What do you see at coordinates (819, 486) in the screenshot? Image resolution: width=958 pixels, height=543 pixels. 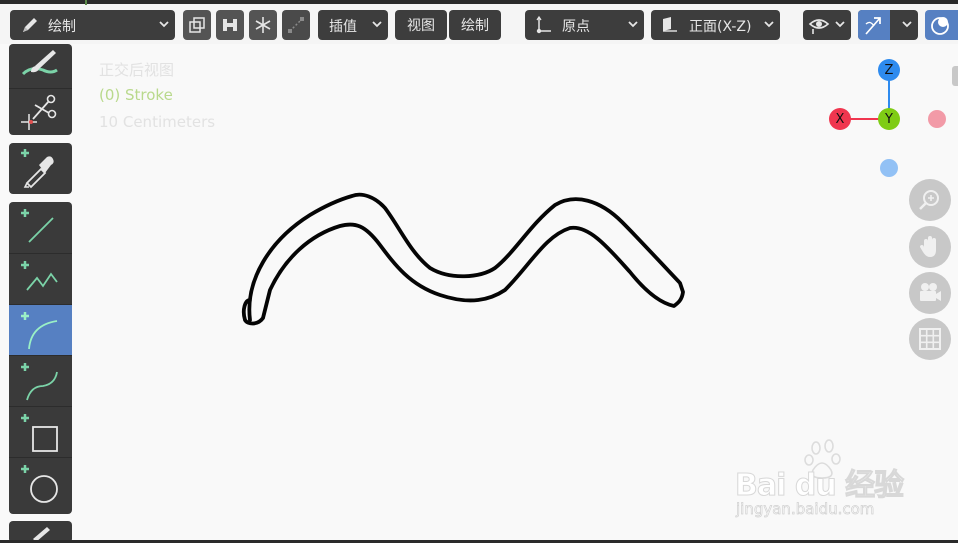 I see `watermark-brand: Bai du 经验` at bounding box center [819, 486].